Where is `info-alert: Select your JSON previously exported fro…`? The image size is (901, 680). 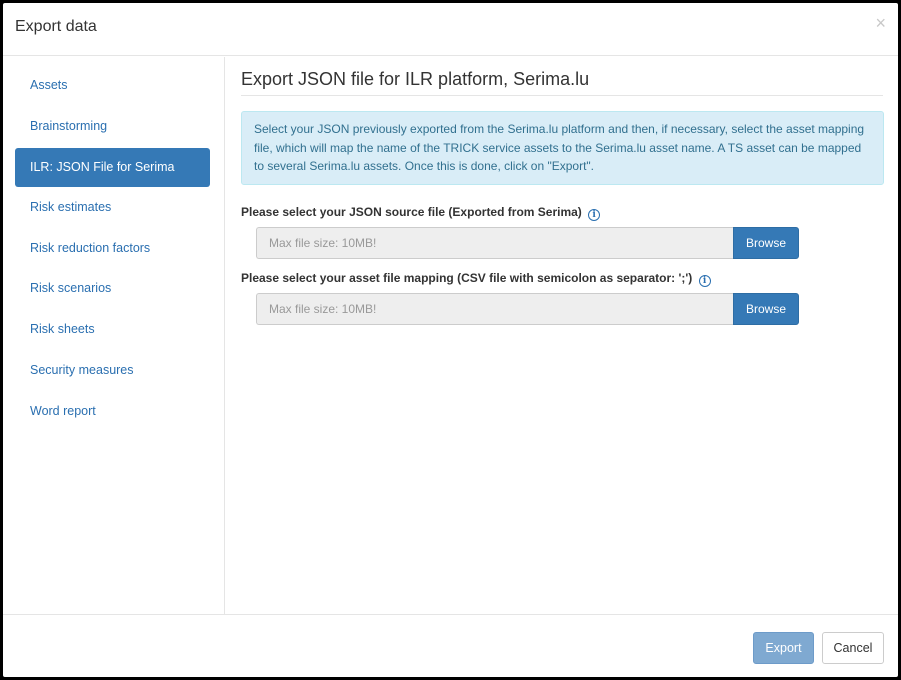
info-alert: Select your JSON previously exported fro… is located at coordinates (562, 148).